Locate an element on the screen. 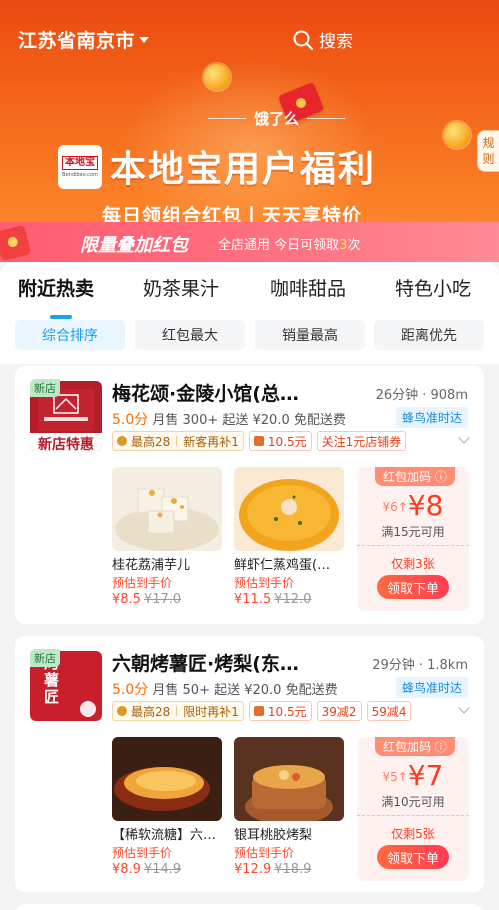 The height and width of the screenshot is (910, 499). promo-text: 10.5元 is located at coordinates (287, 711).